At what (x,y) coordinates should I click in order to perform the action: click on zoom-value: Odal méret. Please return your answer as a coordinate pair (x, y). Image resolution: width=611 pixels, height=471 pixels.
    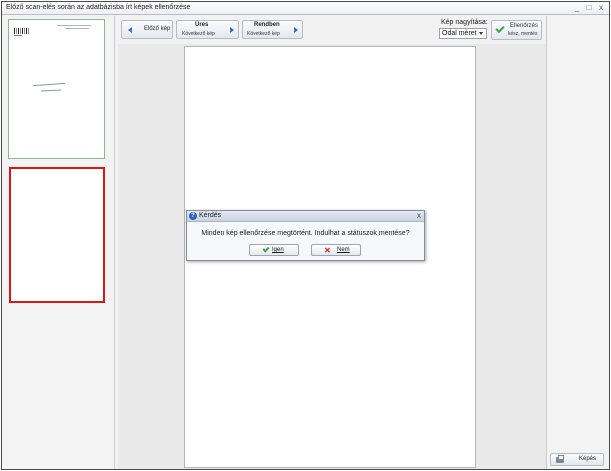
    Looking at the image, I should click on (459, 33).